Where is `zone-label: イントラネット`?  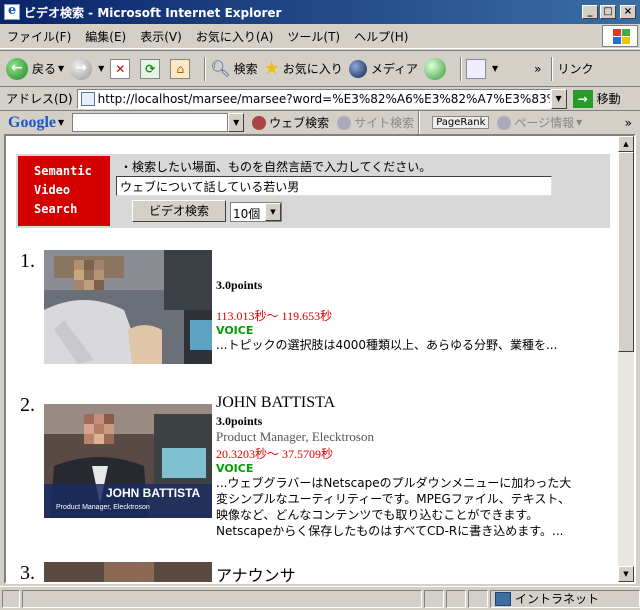
zone-label: イントラネット is located at coordinates (557, 599).